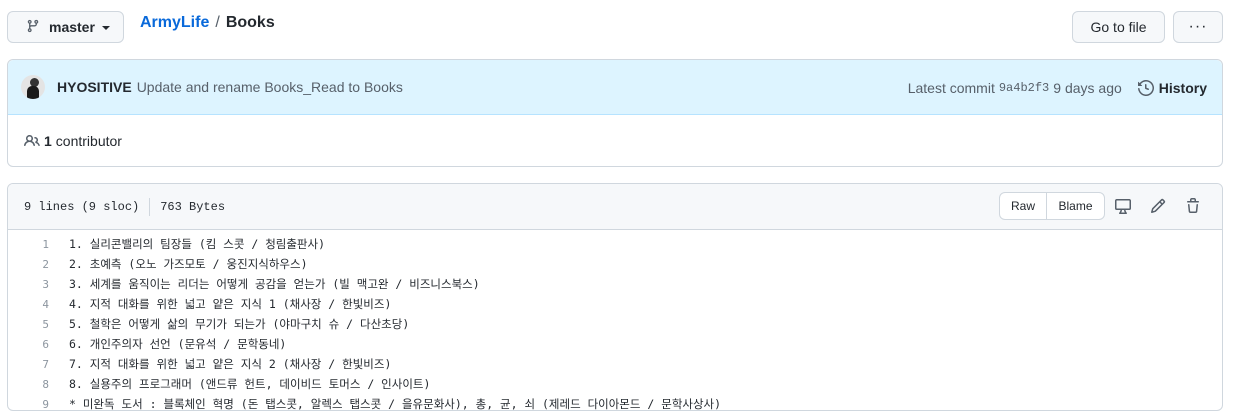  What do you see at coordinates (28, 304) in the screenshot?
I see `line-number: 4` at bounding box center [28, 304].